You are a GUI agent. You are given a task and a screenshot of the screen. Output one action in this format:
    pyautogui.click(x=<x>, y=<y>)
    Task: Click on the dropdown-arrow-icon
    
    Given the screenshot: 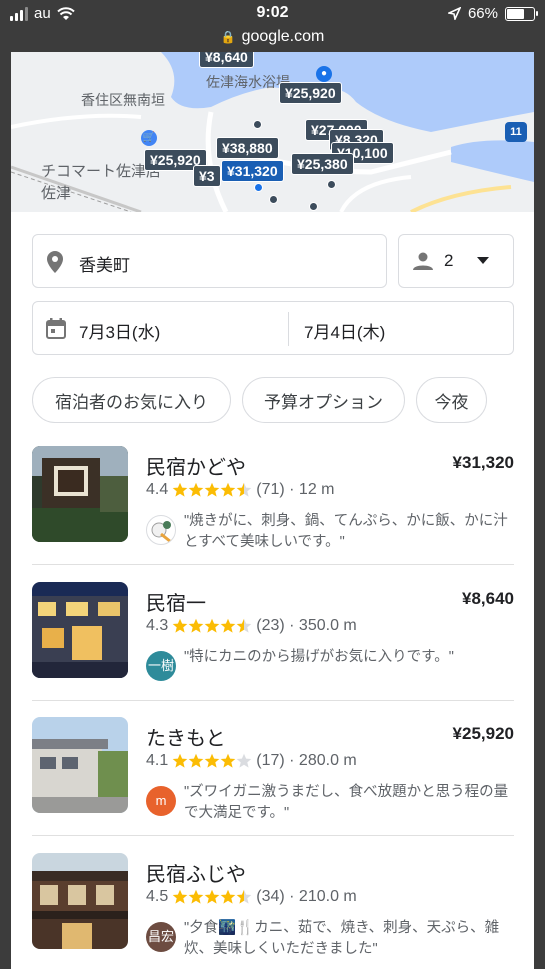 What is the action you would take?
    pyautogui.click(x=483, y=260)
    